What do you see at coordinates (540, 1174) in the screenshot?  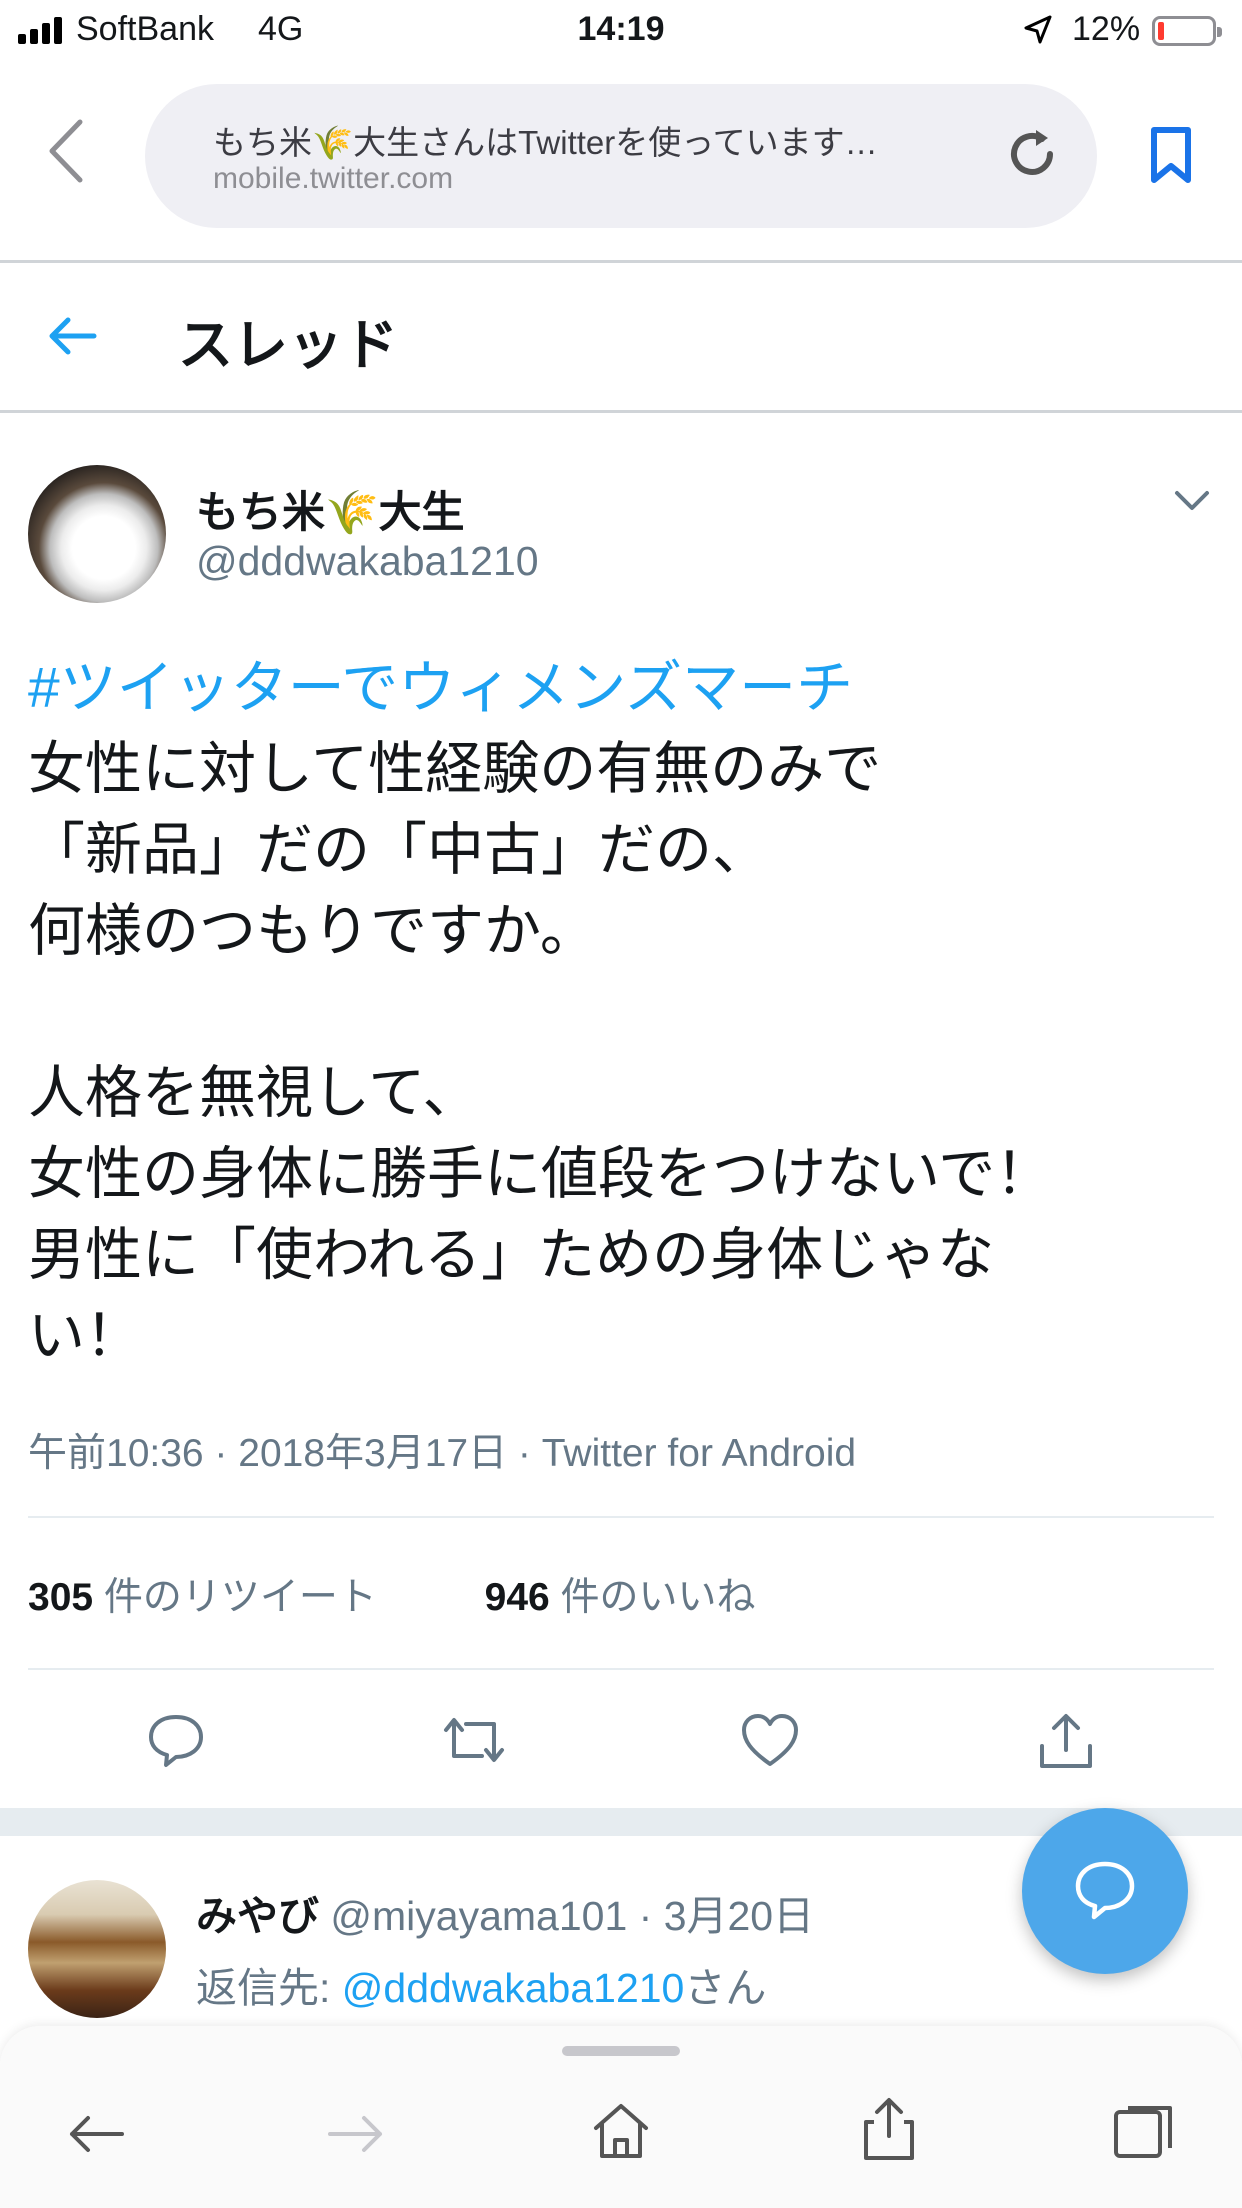 I see `tweet-line: 女性の身体に勝手に値段をつけないで！` at bounding box center [540, 1174].